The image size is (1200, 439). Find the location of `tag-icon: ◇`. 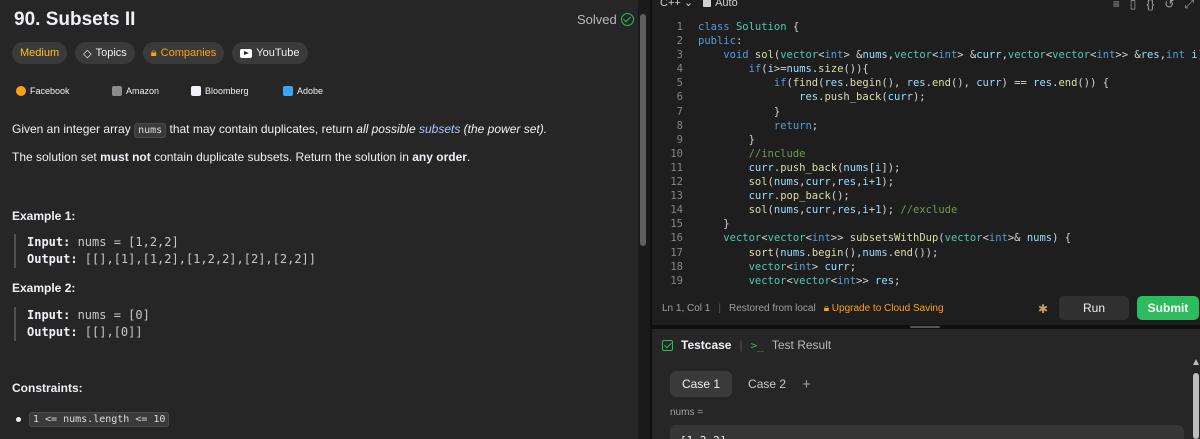

tag-icon: ◇ is located at coordinates (87, 53).